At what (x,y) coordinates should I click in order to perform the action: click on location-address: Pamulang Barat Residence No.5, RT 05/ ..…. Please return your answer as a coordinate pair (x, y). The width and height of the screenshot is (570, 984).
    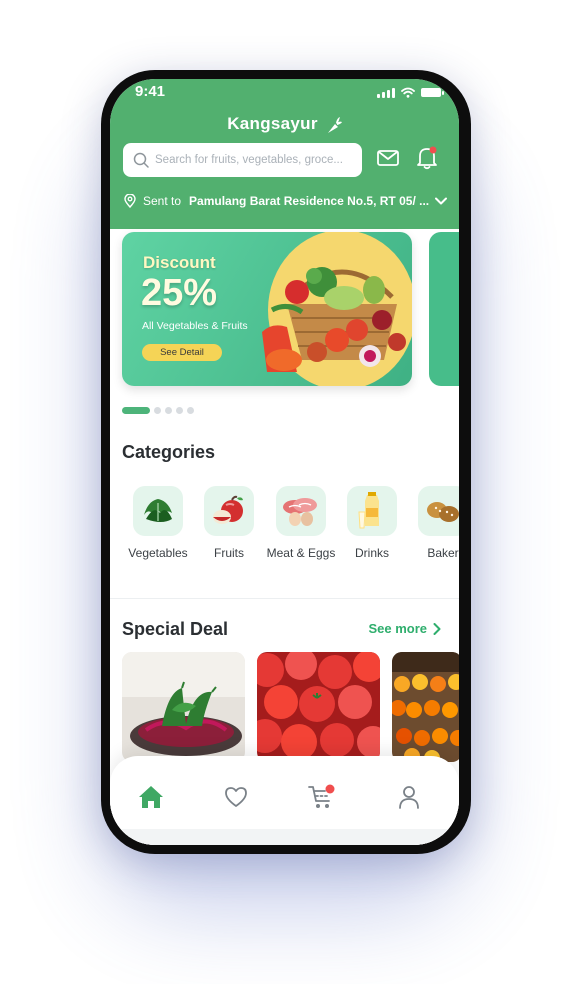
    Looking at the image, I should click on (309, 201).